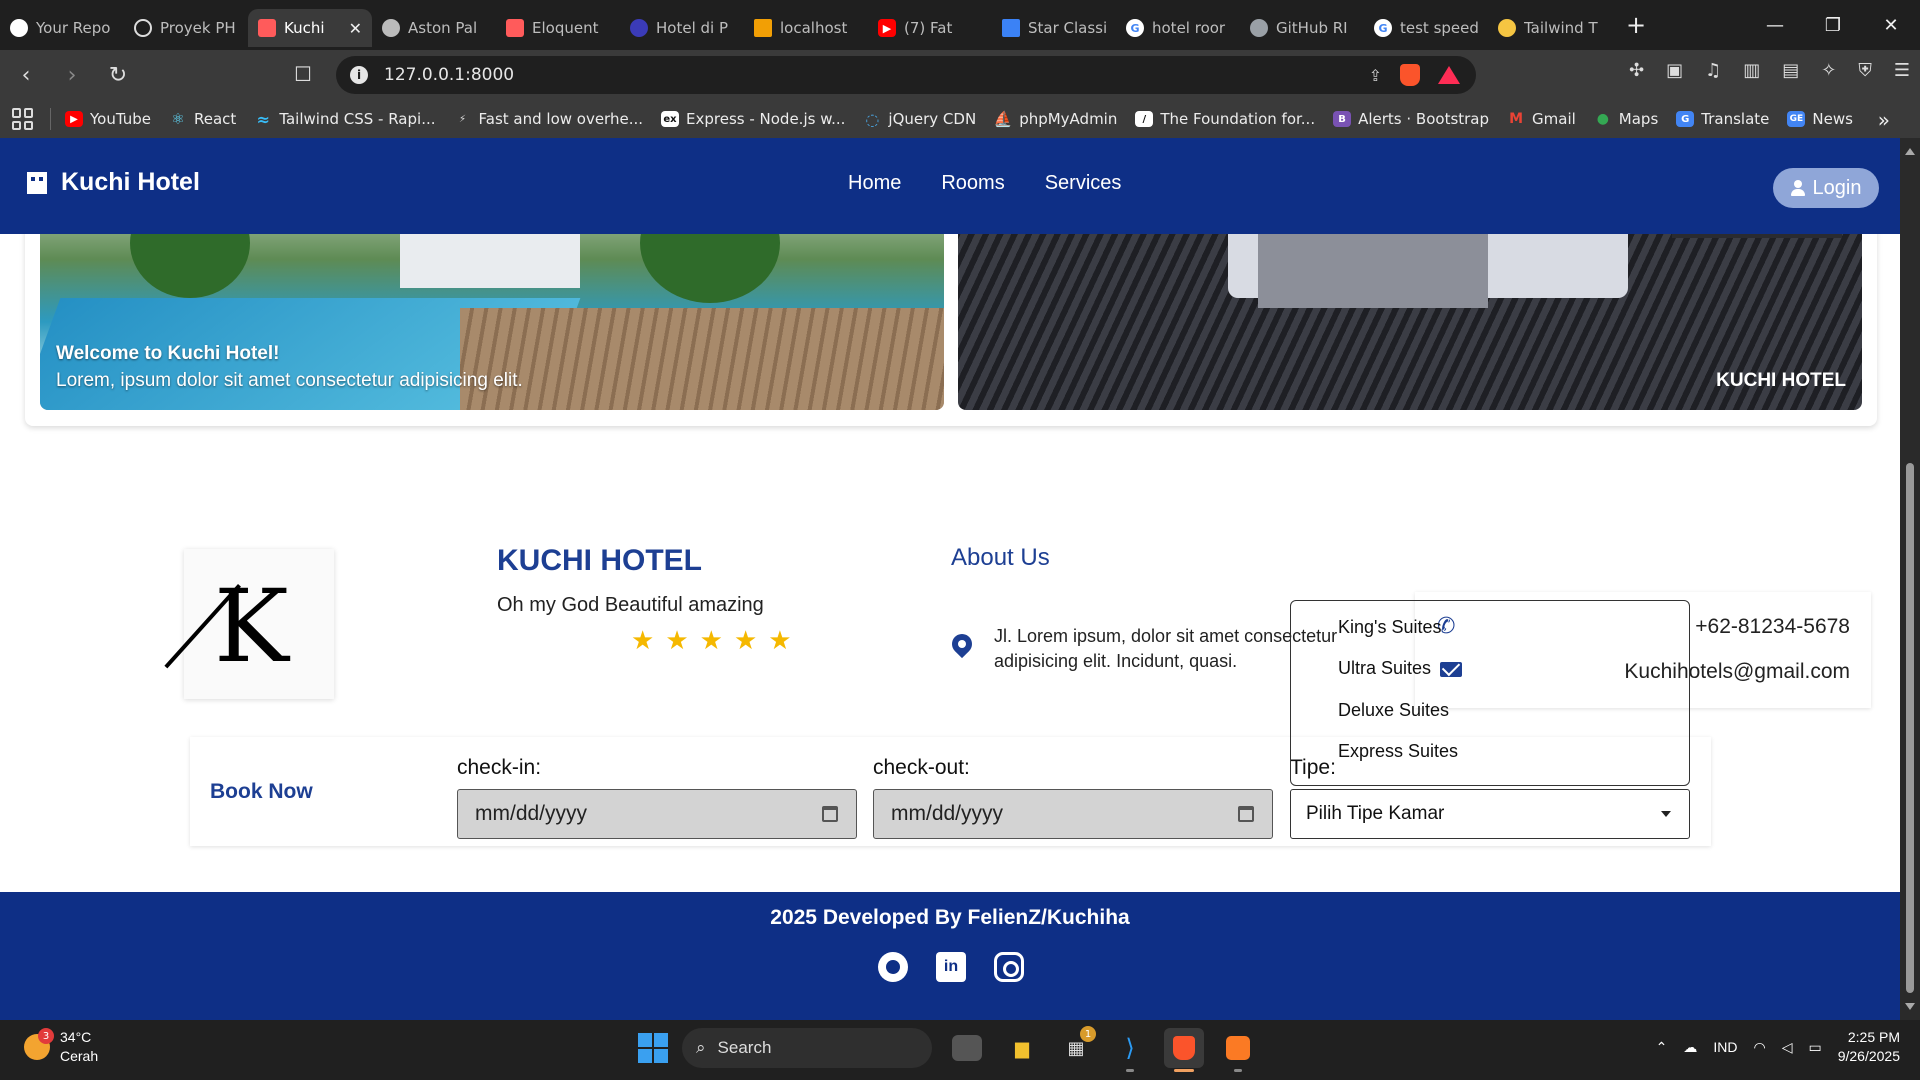 The height and width of the screenshot is (1080, 1920). Describe the element at coordinates (1184, 1050) in the screenshot. I see `brave-browser-icon` at that location.